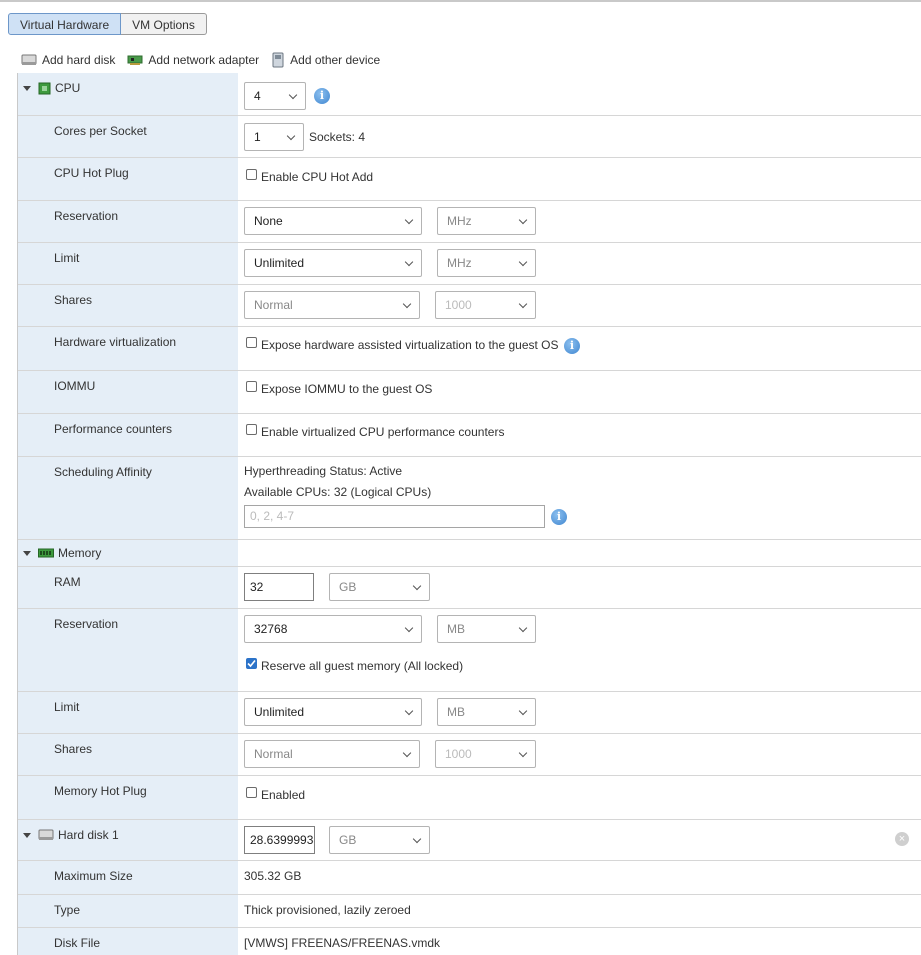 This screenshot has height=955, width=921. What do you see at coordinates (379, 840) in the screenshot?
I see `hard-disk-unit-select: GB` at bounding box center [379, 840].